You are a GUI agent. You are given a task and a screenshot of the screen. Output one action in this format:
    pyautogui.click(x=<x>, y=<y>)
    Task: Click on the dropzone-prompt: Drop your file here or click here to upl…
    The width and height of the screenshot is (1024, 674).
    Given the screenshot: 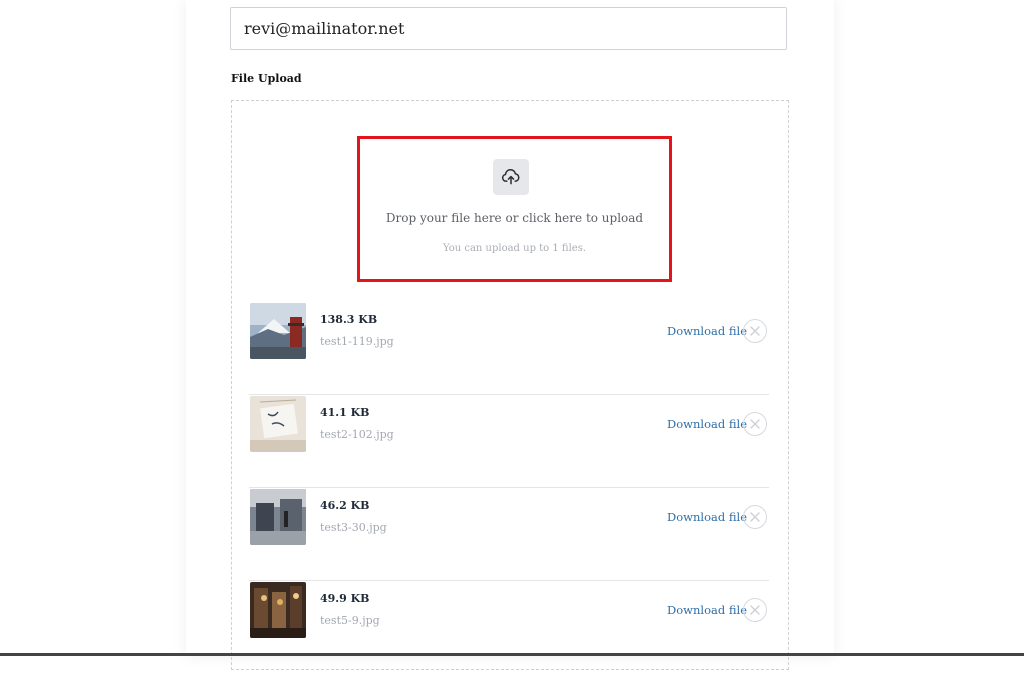 What is the action you would take?
    pyautogui.click(x=514, y=218)
    